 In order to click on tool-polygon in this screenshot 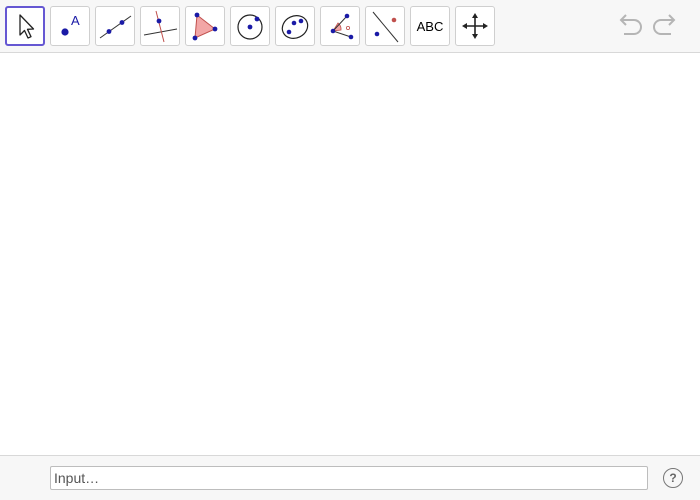, I will do `click(205, 26)`.